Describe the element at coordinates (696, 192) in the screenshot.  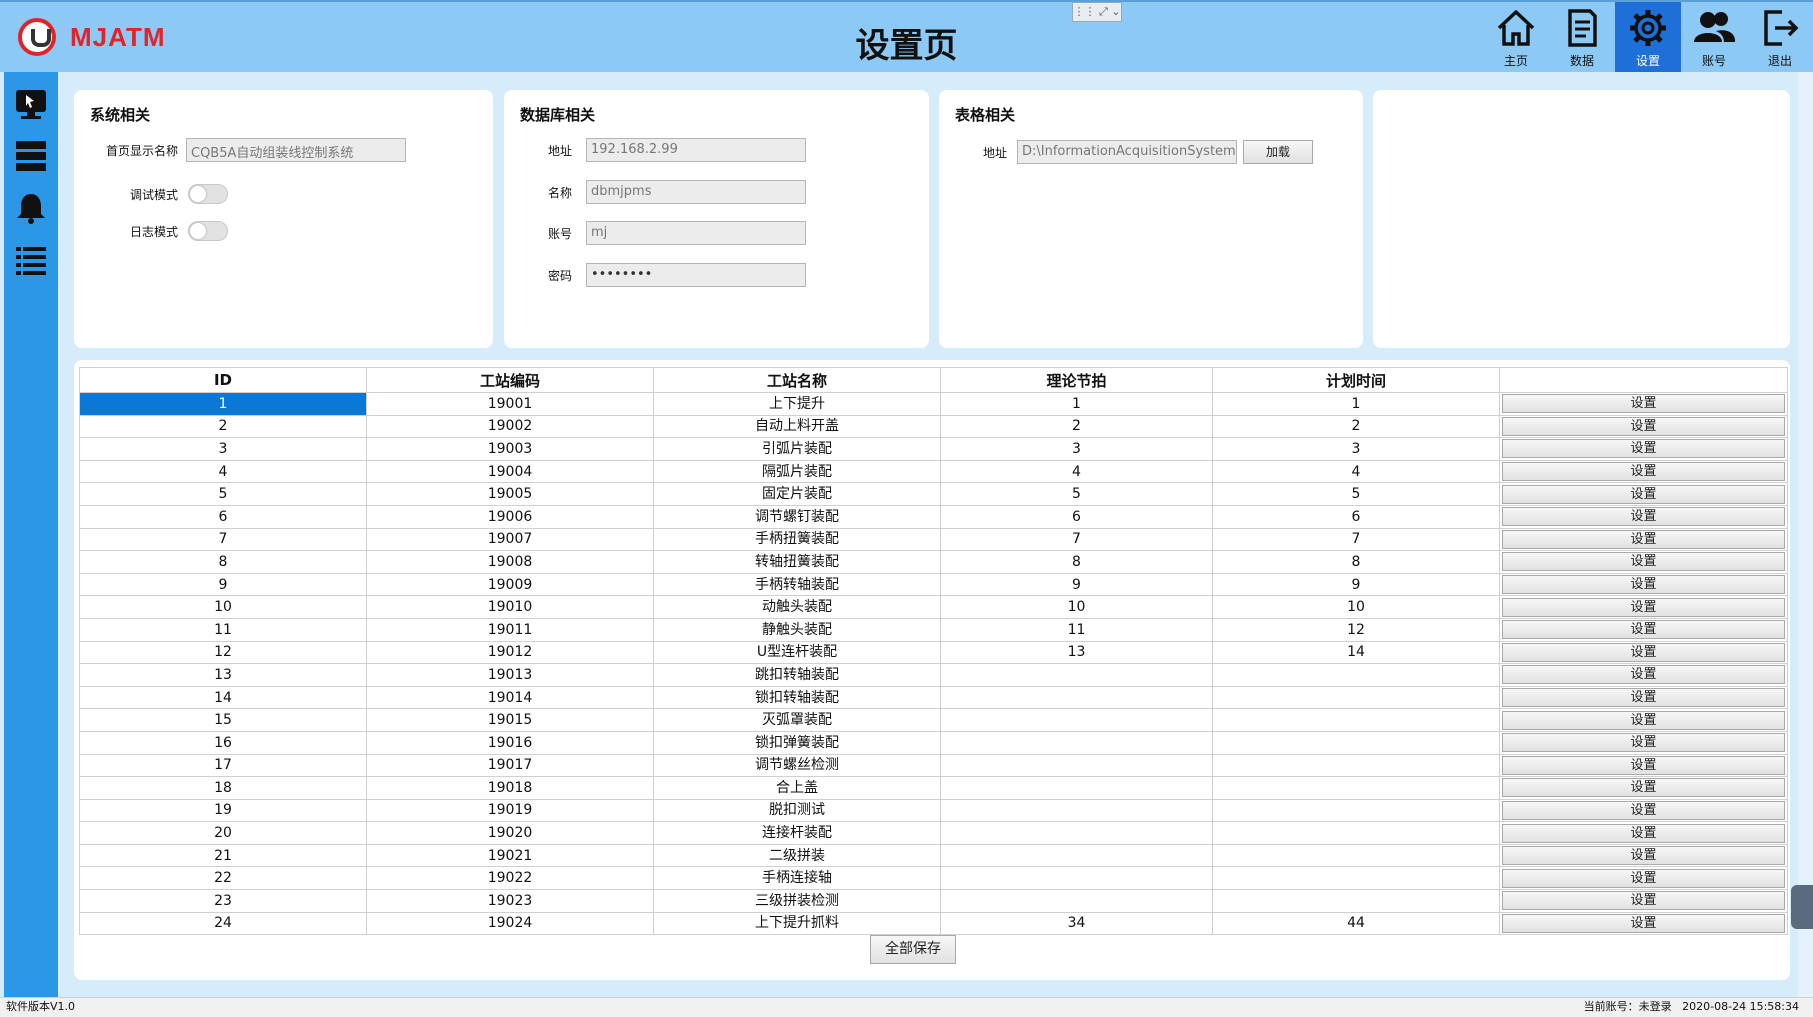
I see `db-name-field: dbmjpms` at that location.